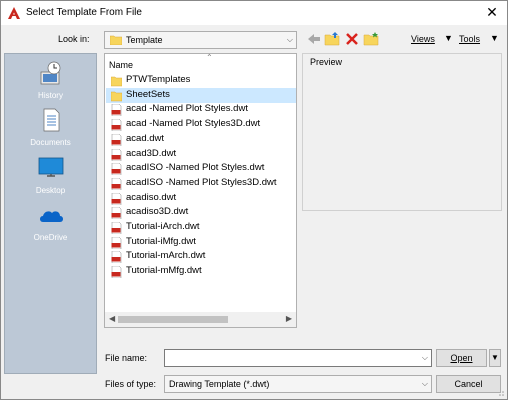 Image resolution: width=508 pixels, height=400 pixels. I want to click on item-name: Tutorial-mArch.dwt, so click(166, 256).